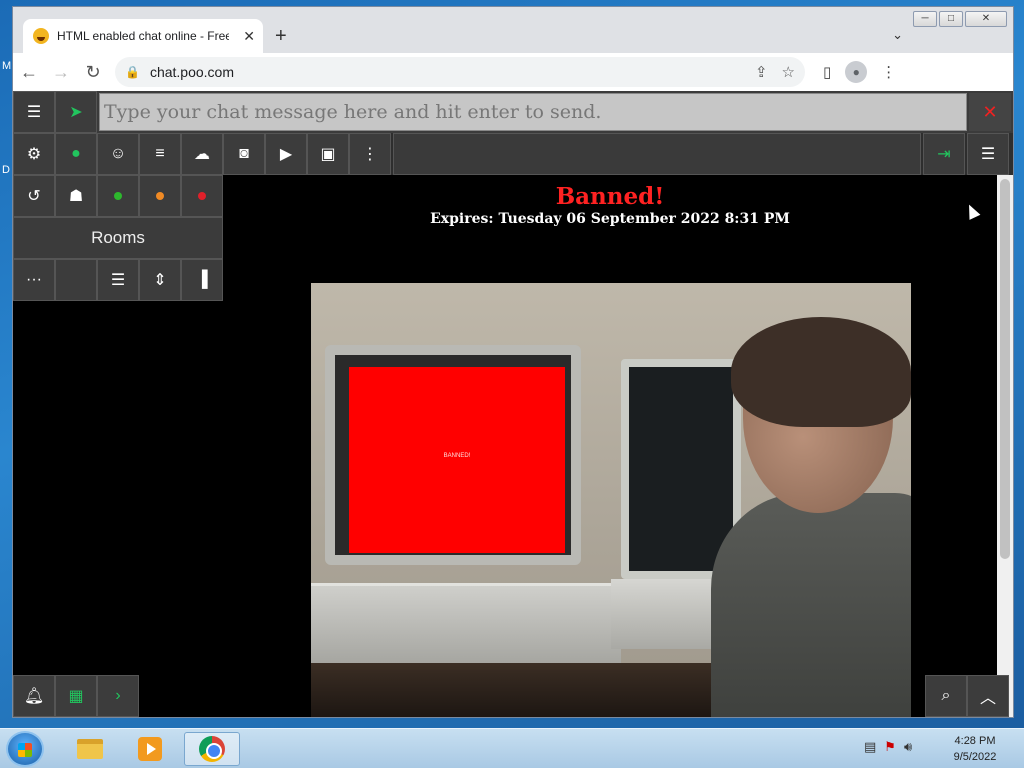 The width and height of the screenshot is (1024, 768). Describe the element at coordinates (328, 154) in the screenshot. I see `image-icon: ▣` at that location.